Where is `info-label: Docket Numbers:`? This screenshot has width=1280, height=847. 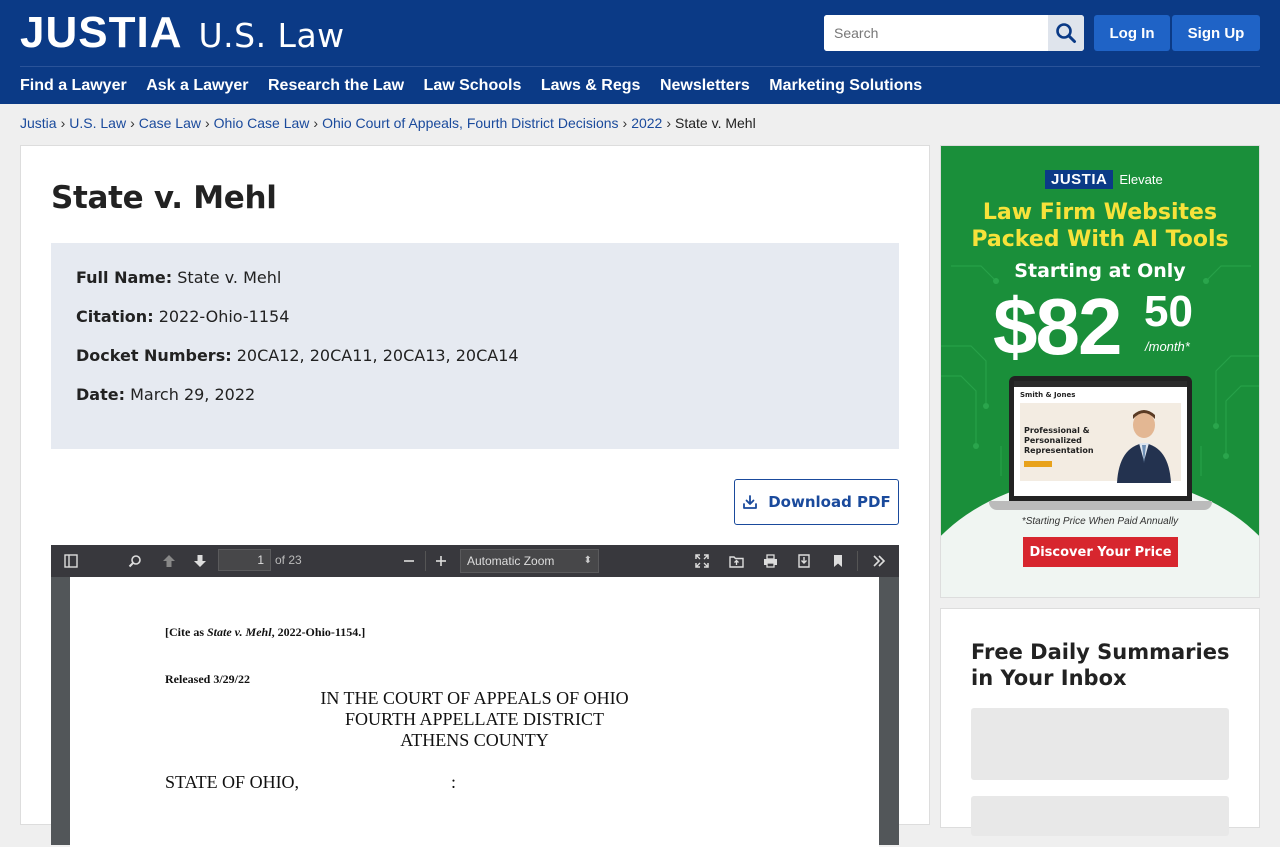 info-label: Docket Numbers: is located at coordinates (154, 355).